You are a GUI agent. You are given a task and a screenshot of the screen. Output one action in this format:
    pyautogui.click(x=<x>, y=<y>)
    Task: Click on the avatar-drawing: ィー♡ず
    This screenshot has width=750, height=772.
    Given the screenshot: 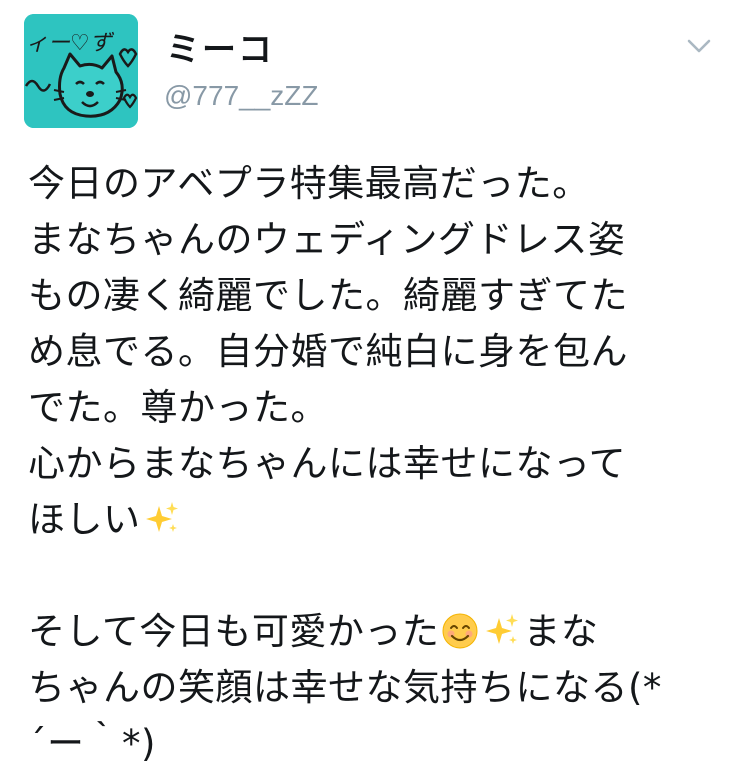 What is the action you would take?
    pyautogui.click(x=81, y=71)
    